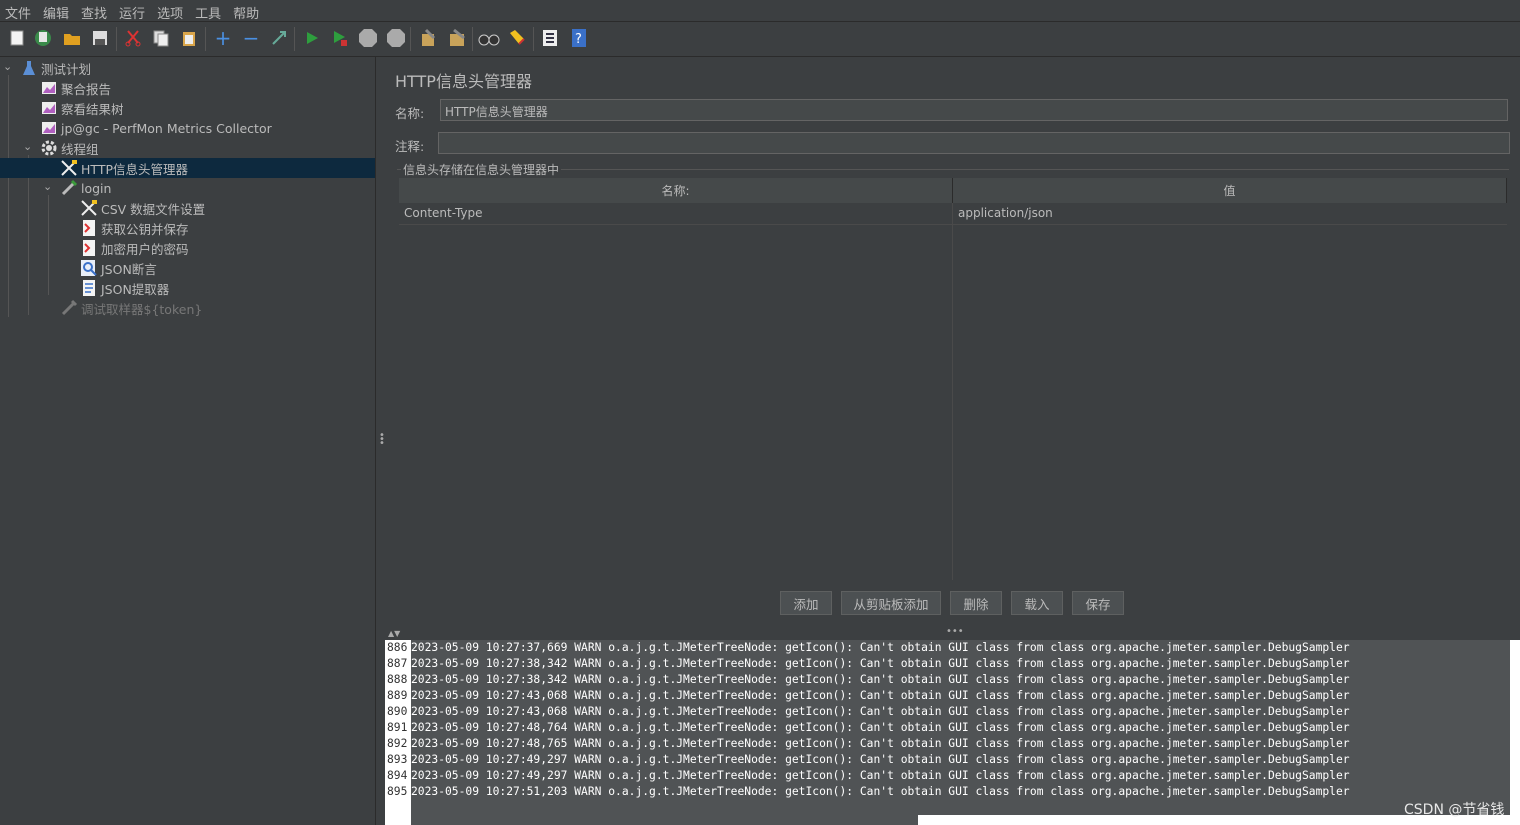 Image resolution: width=1520 pixels, height=825 pixels. Describe the element at coordinates (19, 11) in the screenshot. I see `menu-file: 文件` at that location.